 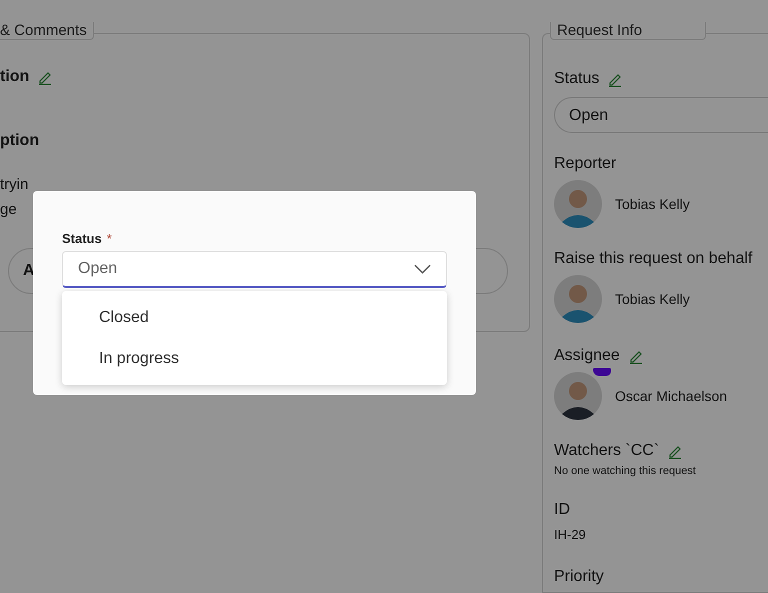 I want to click on watchers-note: No one watching this request, so click(x=625, y=471).